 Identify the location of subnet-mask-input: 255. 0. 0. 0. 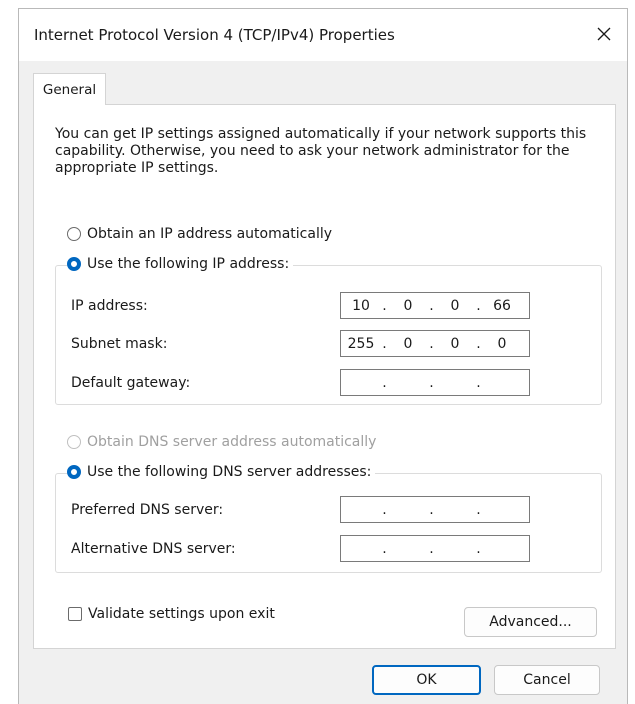
(435, 343).